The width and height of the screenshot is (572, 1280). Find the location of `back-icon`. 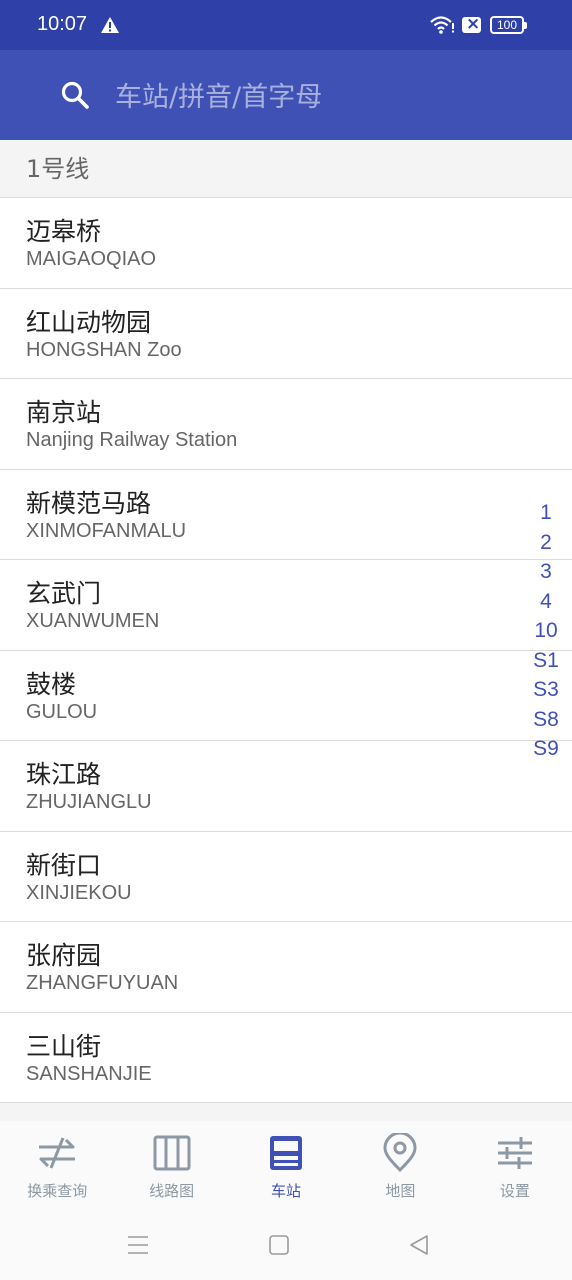

back-icon is located at coordinates (419, 1245).